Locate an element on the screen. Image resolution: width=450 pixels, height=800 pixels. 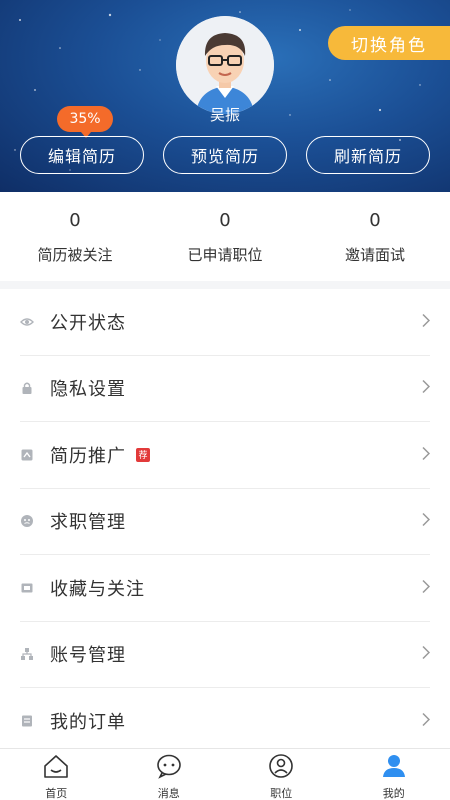
tab-label: 职位 is located at coordinates (281, 793).